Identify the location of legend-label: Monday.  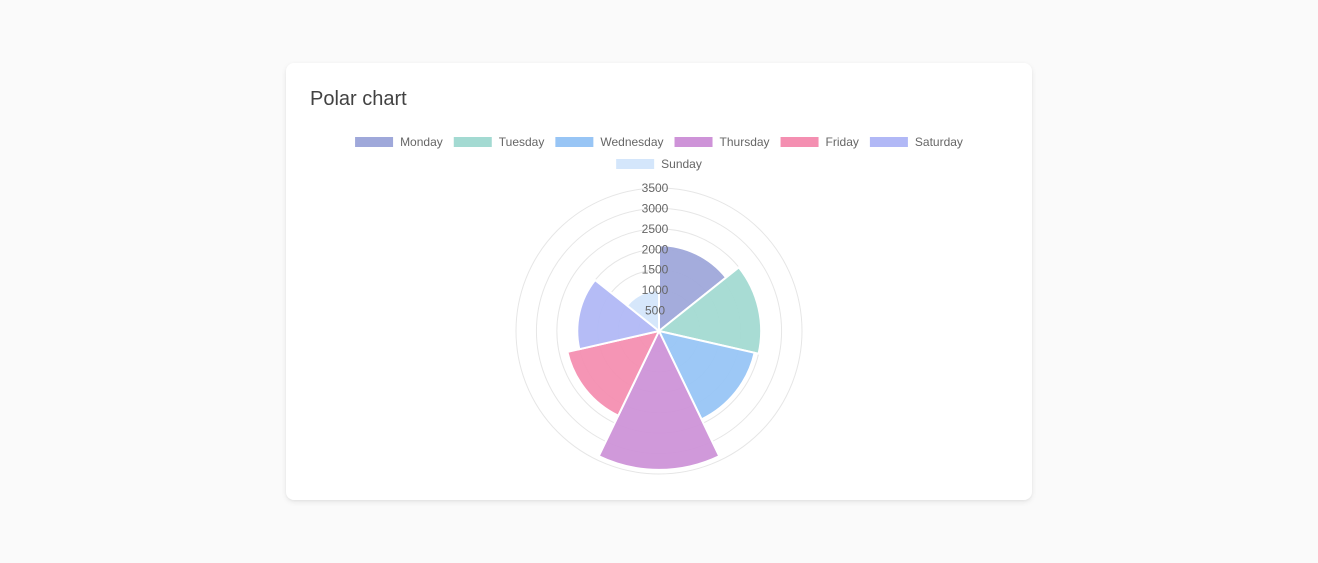
(421, 142).